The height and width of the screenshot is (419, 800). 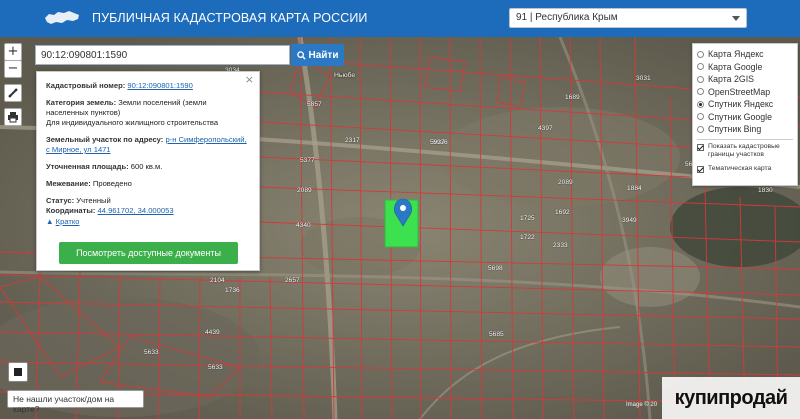 I want to click on coords-link: 44.961702, 34.000053, so click(x=136, y=210).